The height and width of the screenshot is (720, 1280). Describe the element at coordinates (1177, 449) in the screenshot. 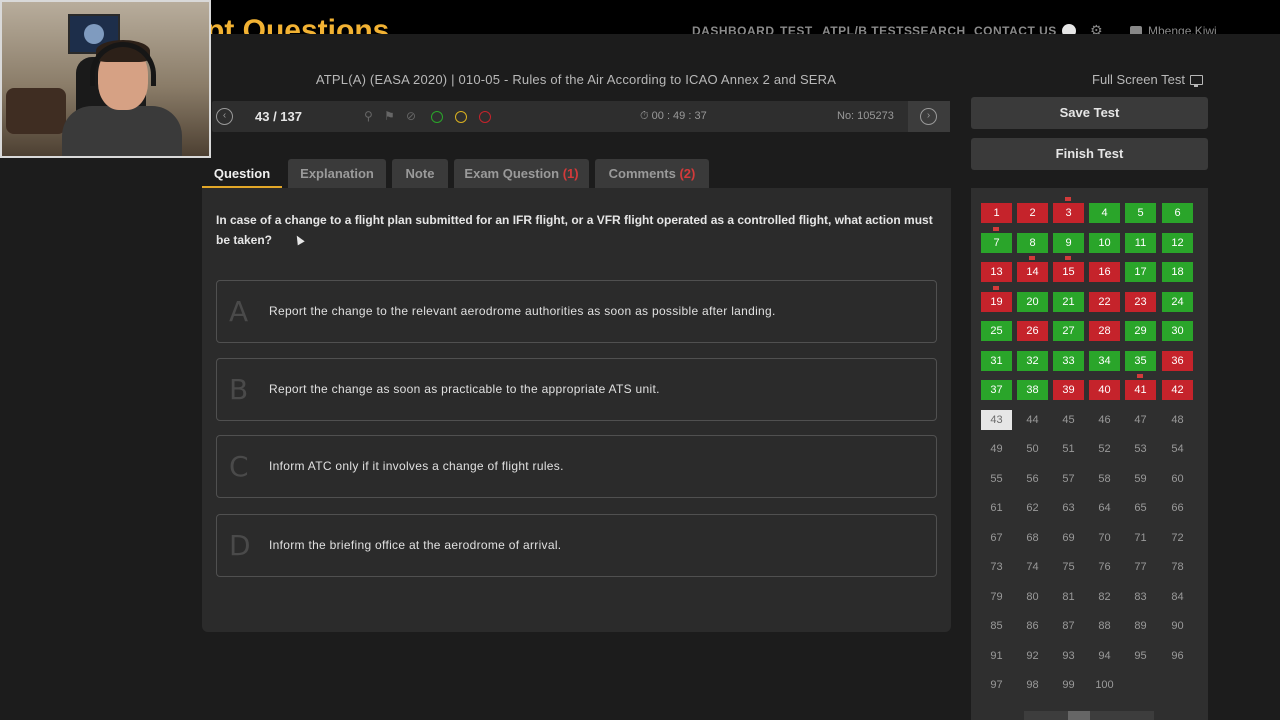

I see `question-cell-54: 54` at that location.